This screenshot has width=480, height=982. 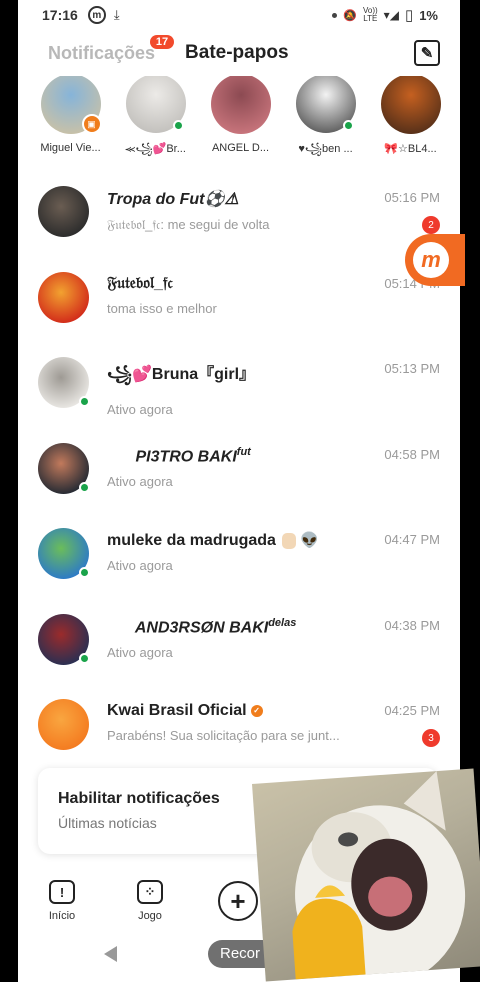 What do you see at coordinates (162, 308) in the screenshot?
I see `chat-subtitle: toma isso e melhor` at bounding box center [162, 308].